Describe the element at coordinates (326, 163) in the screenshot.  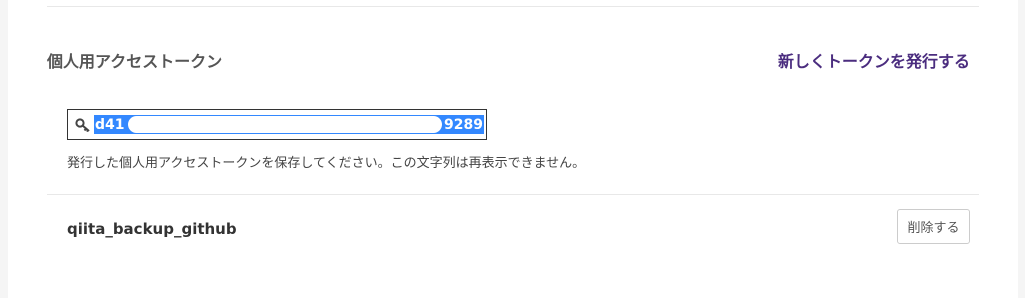
I see `save-token-notice: 発行した個人用アクセストークンを保存してください。この文字列は再表示できません。` at that location.